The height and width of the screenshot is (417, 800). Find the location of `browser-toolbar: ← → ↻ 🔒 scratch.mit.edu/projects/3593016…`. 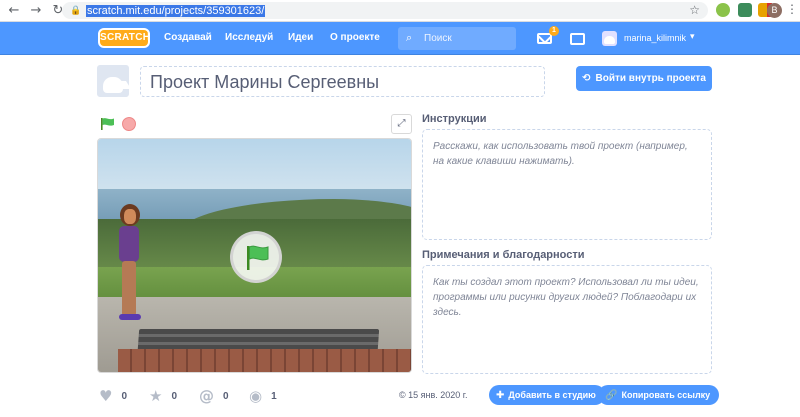

browser-toolbar: ← → ↻ 🔒 scratch.mit.edu/projects/3593016… is located at coordinates (400, 11).